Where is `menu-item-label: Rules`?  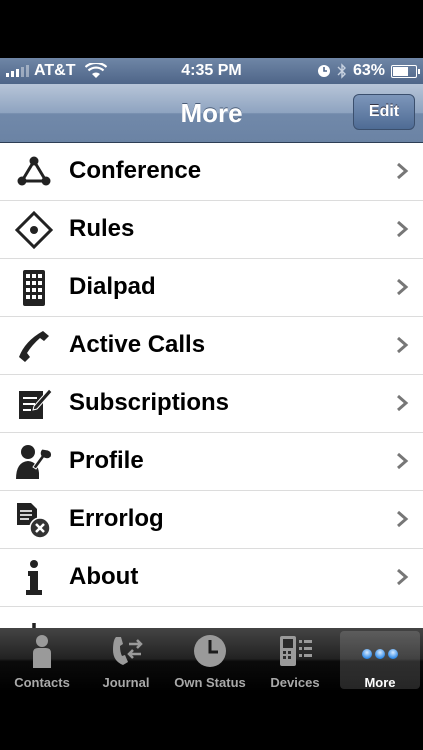 menu-item-label: Rules is located at coordinates (102, 228).